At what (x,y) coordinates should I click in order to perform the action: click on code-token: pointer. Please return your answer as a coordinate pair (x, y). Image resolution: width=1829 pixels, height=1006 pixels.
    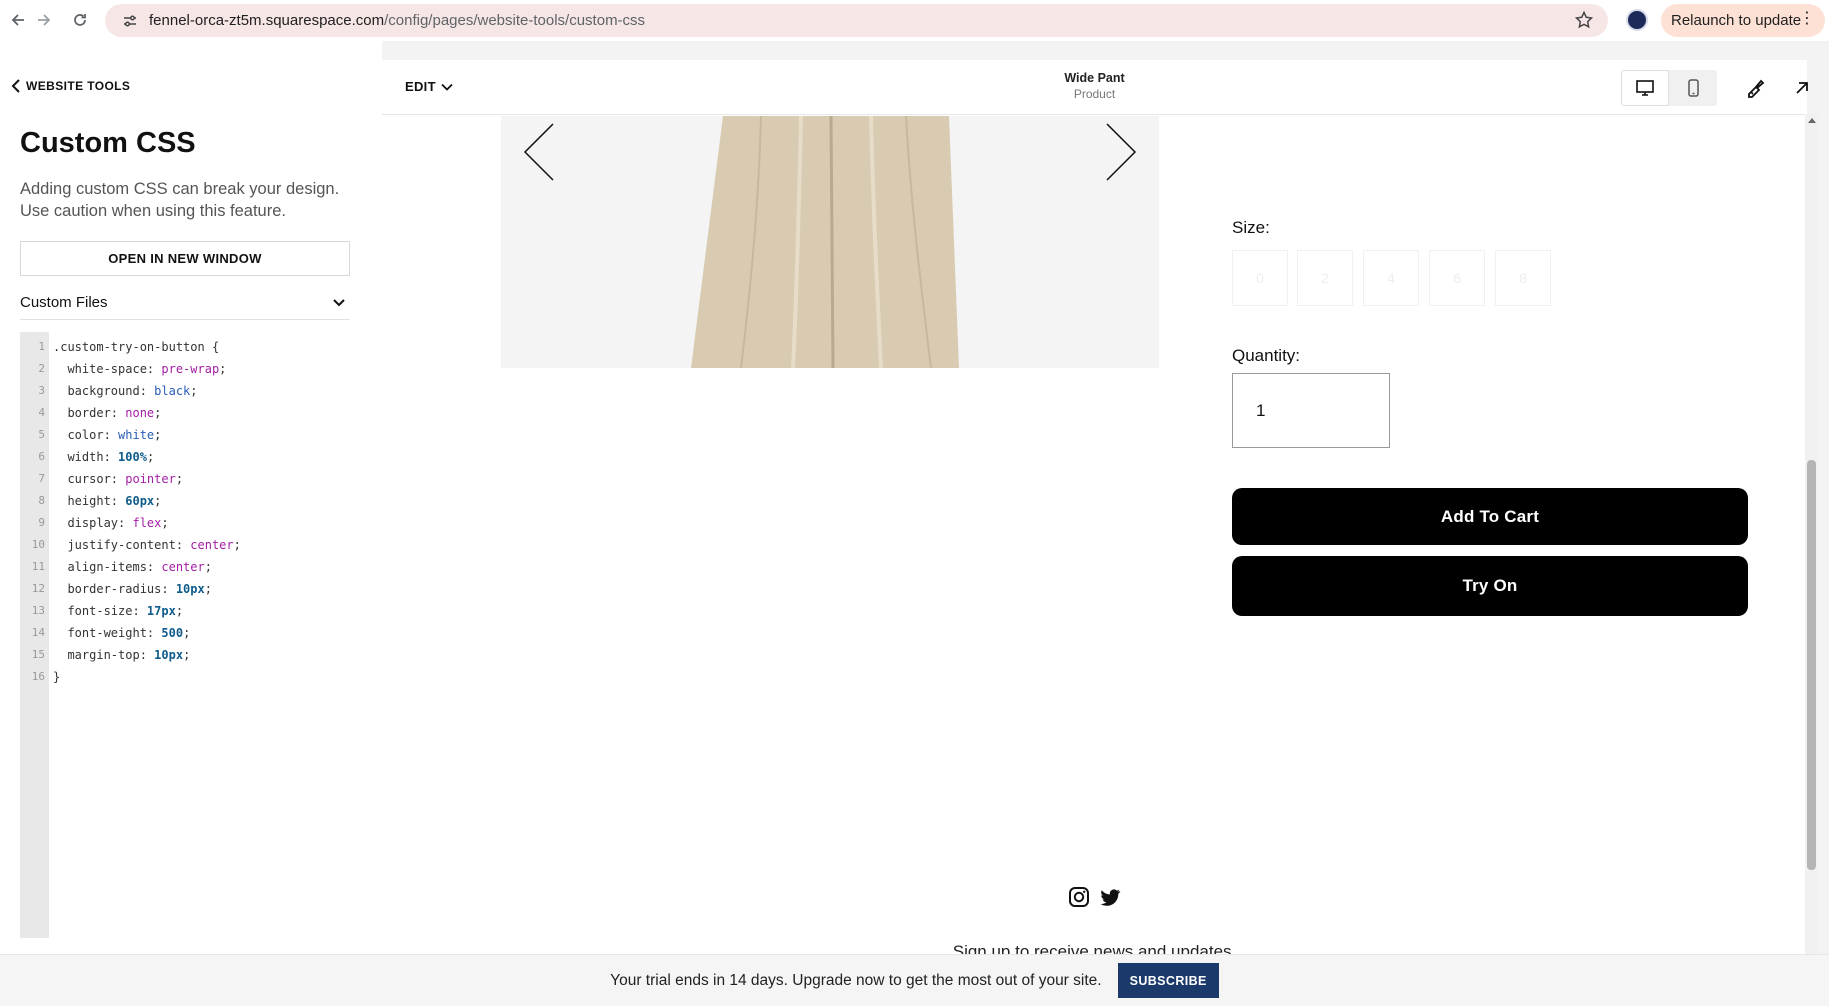
    Looking at the image, I should click on (150, 479).